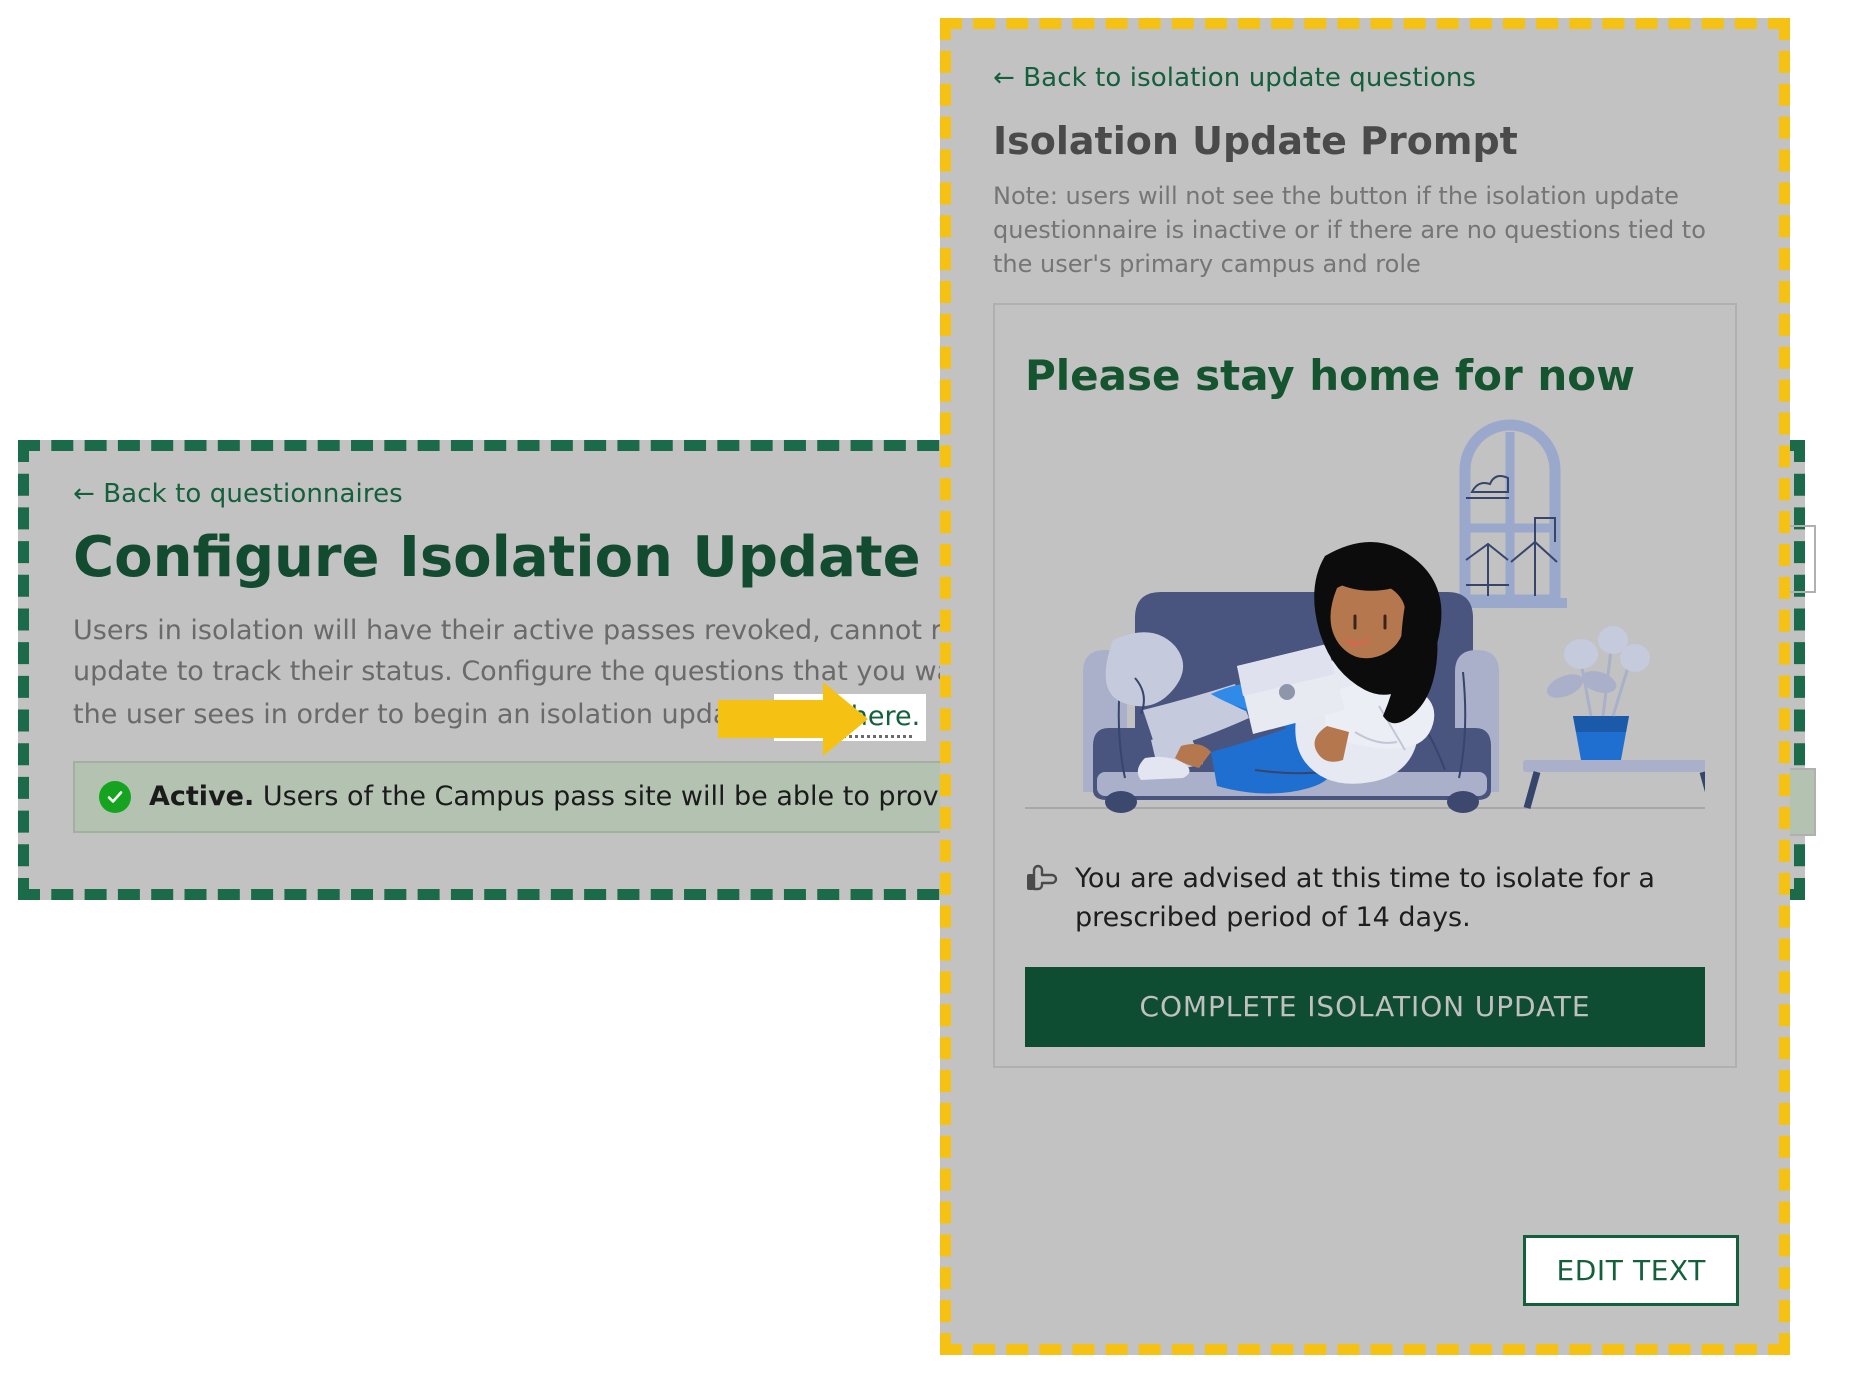 This screenshot has height=1384, width=1856. I want to click on pointing-hand-icon, so click(1042, 884).